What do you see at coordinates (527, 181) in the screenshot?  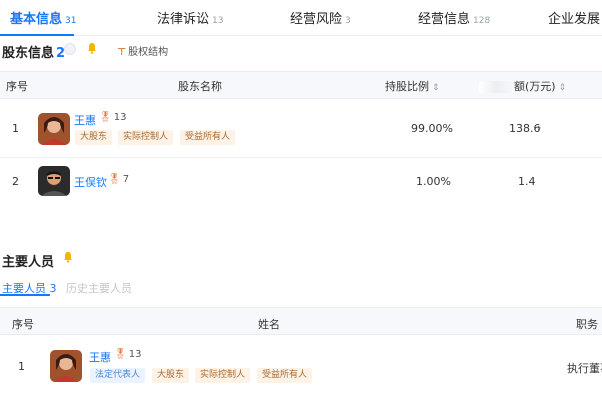 I see `shareholder-amount: 1.4` at bounding box center [527, 181].